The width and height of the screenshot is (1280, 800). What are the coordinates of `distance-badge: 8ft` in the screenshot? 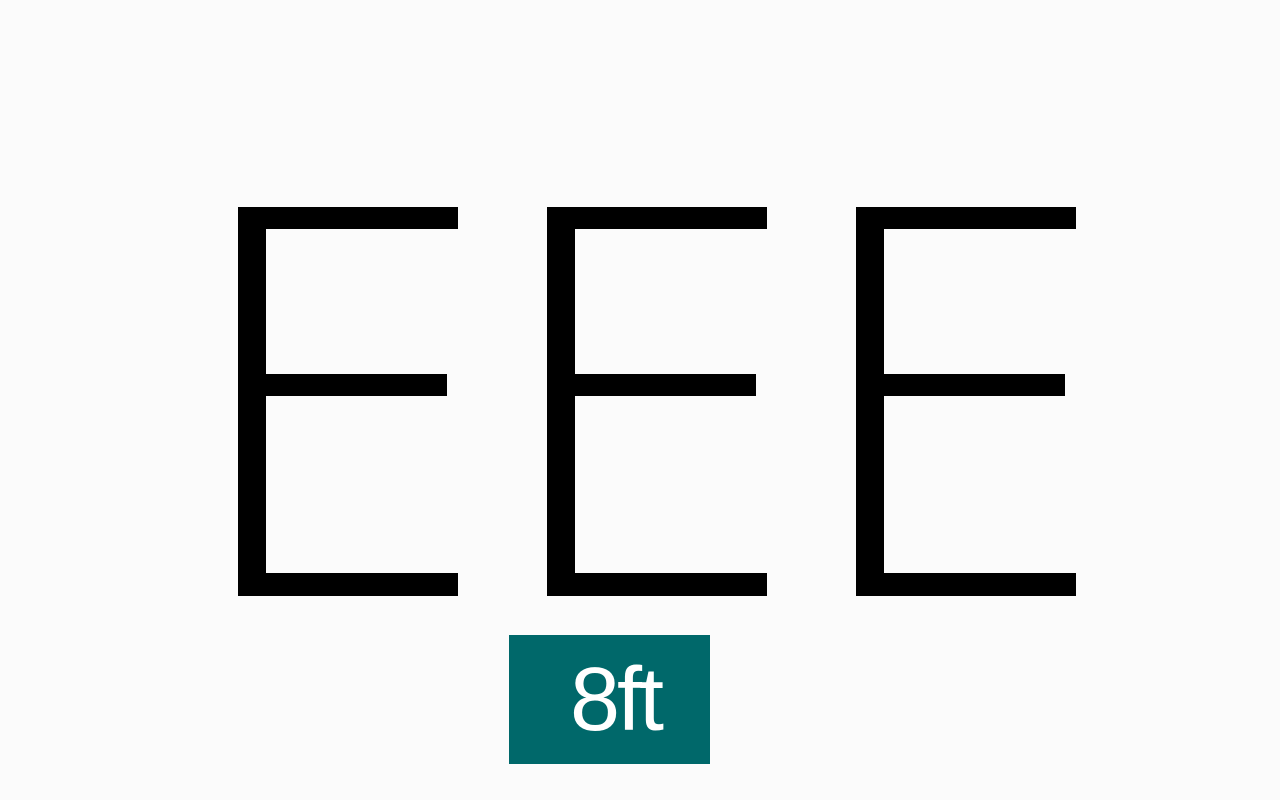 It's located at (609, 699).